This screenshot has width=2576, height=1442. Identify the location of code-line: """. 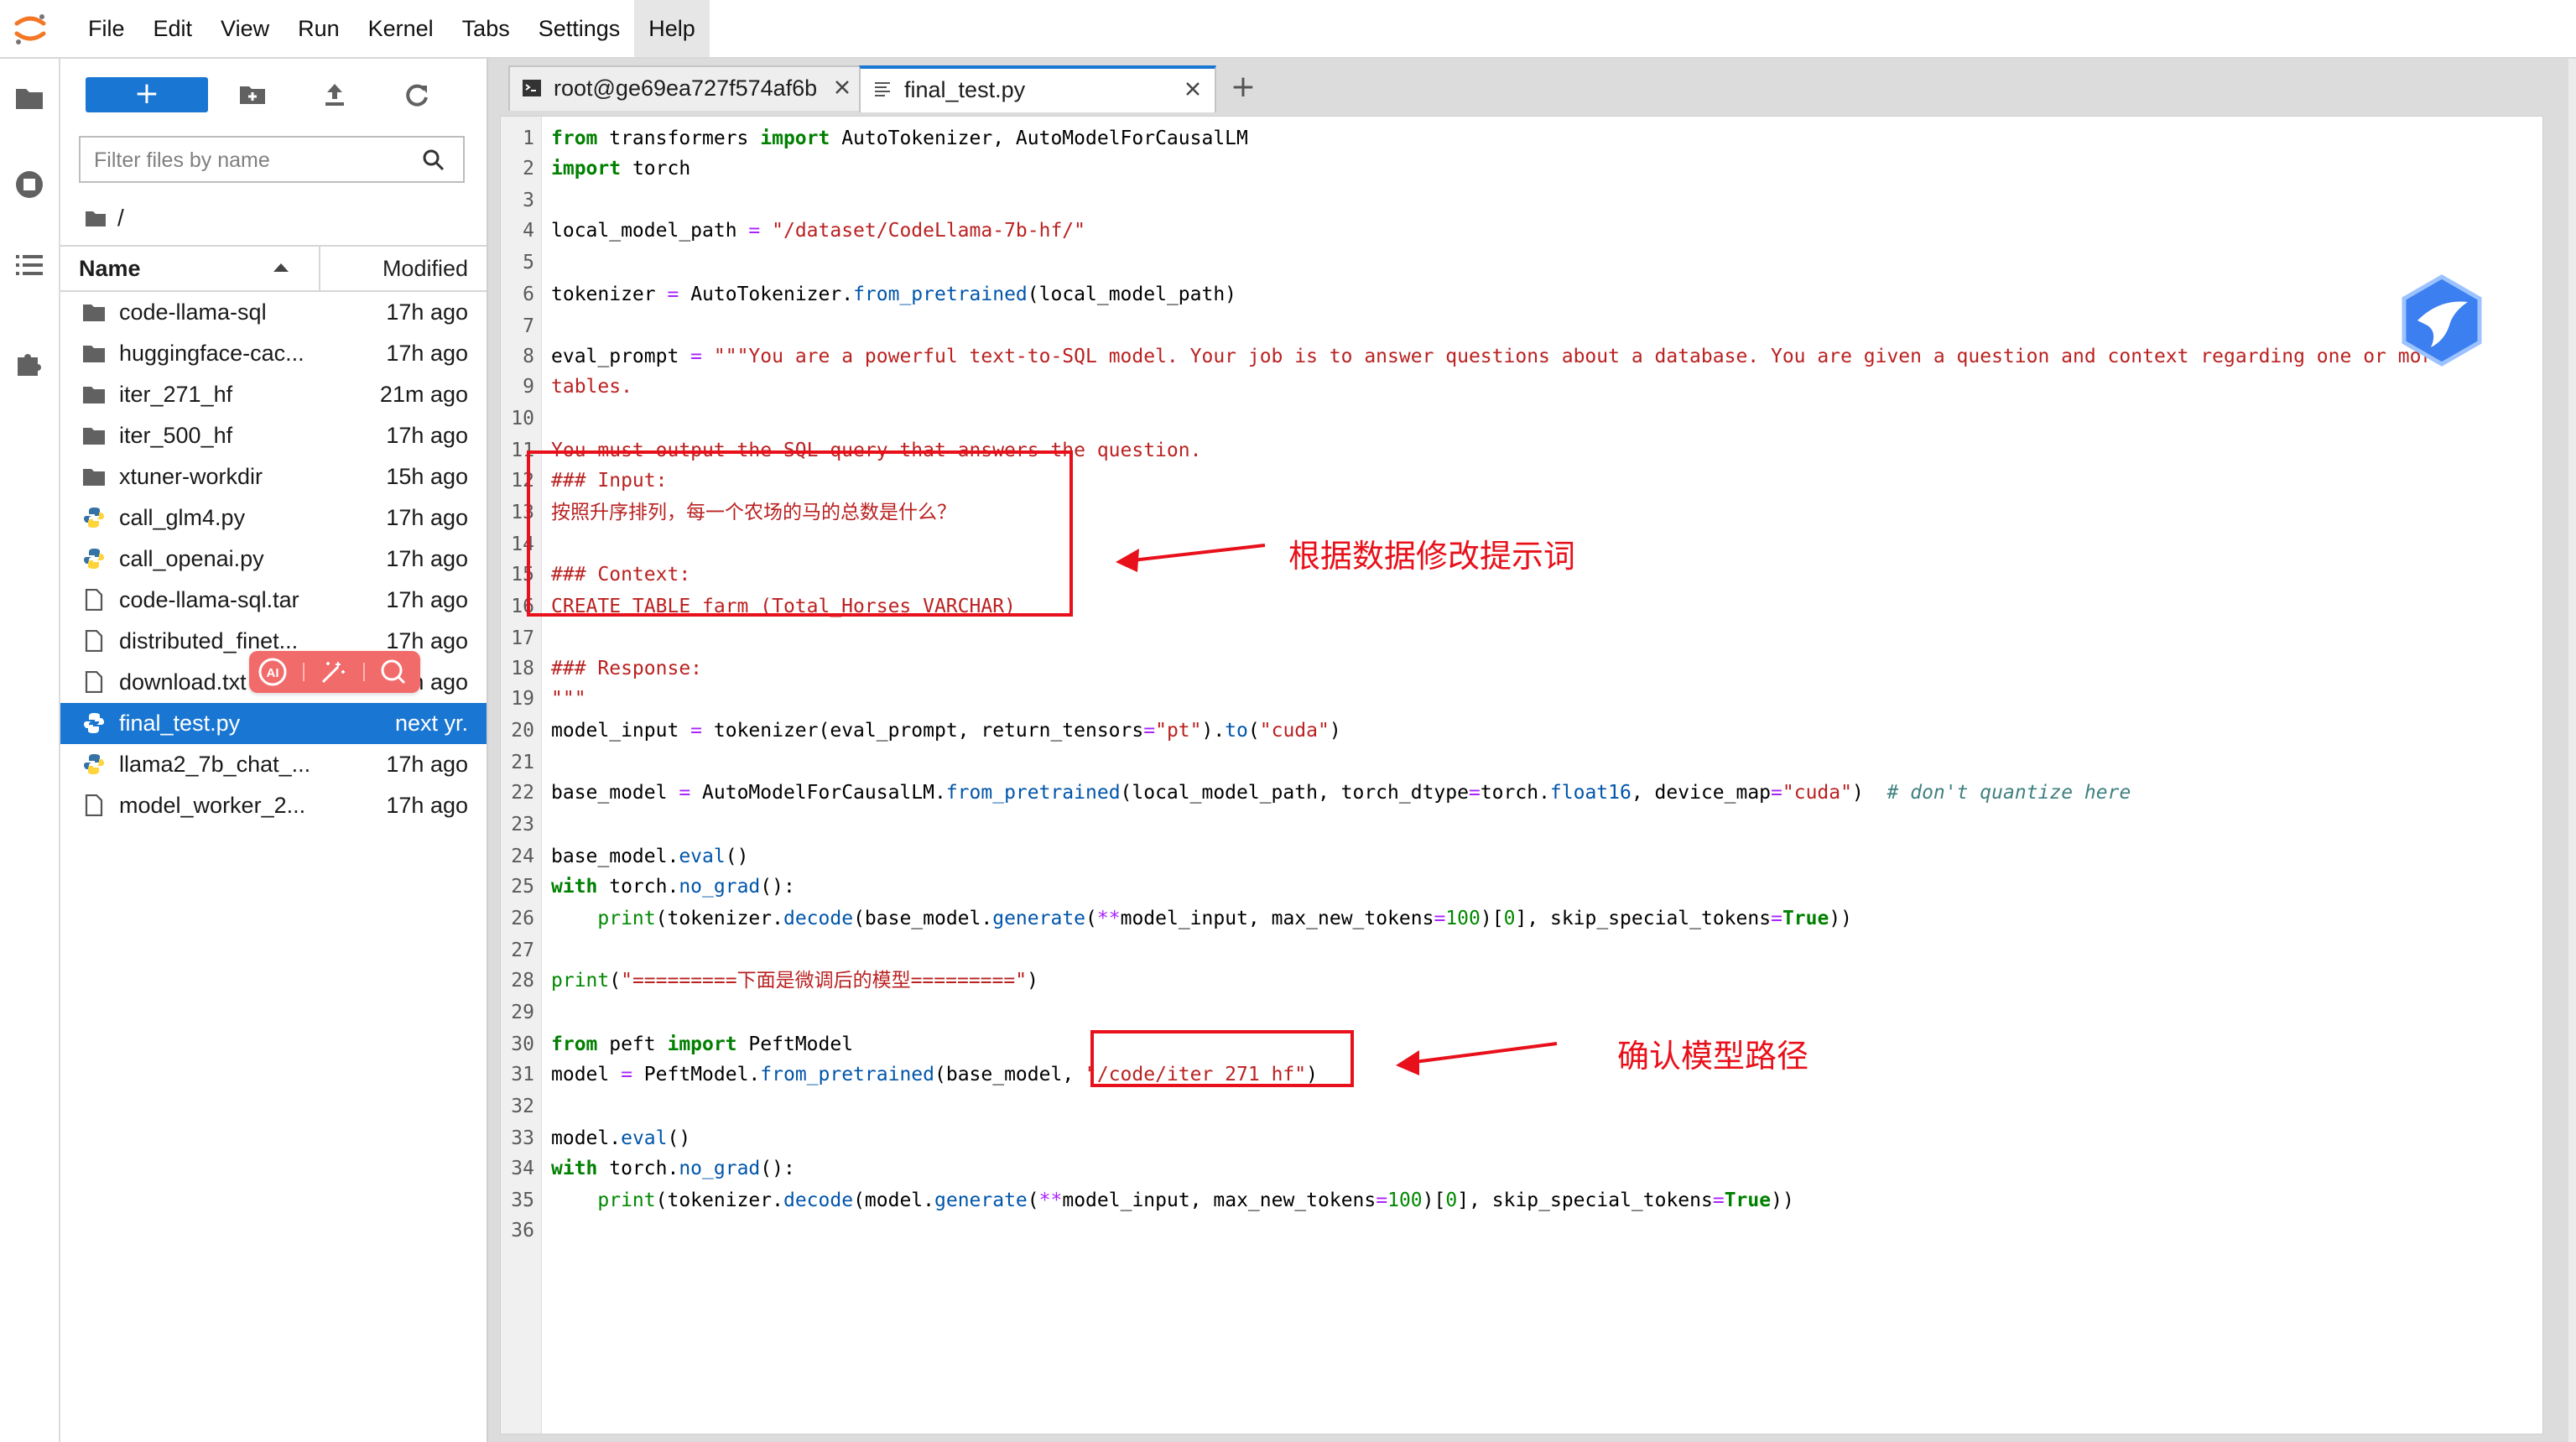
(568, 699).